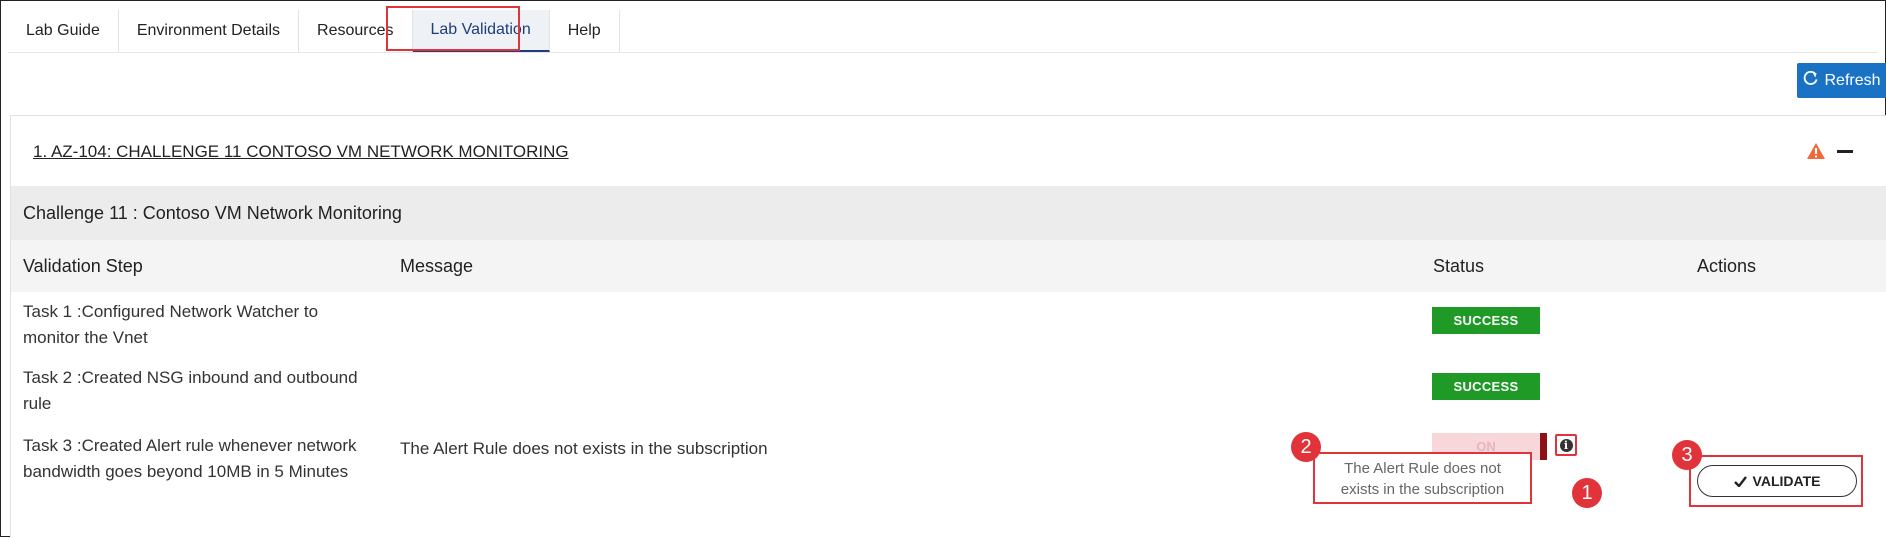 The width and height of the screenshot is (1886, 538). I want to click on header-status: Status, so click(1459, 266).